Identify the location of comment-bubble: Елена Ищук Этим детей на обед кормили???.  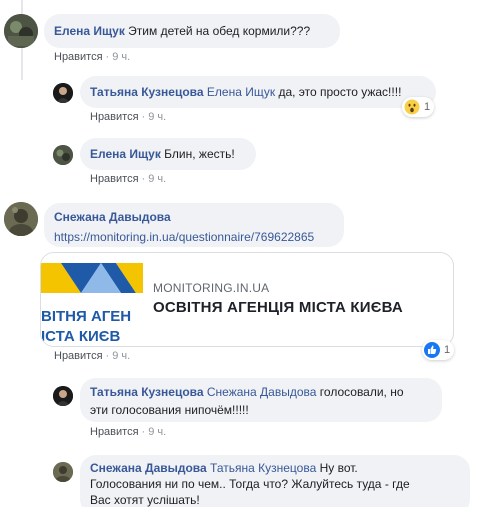
(192, 31).